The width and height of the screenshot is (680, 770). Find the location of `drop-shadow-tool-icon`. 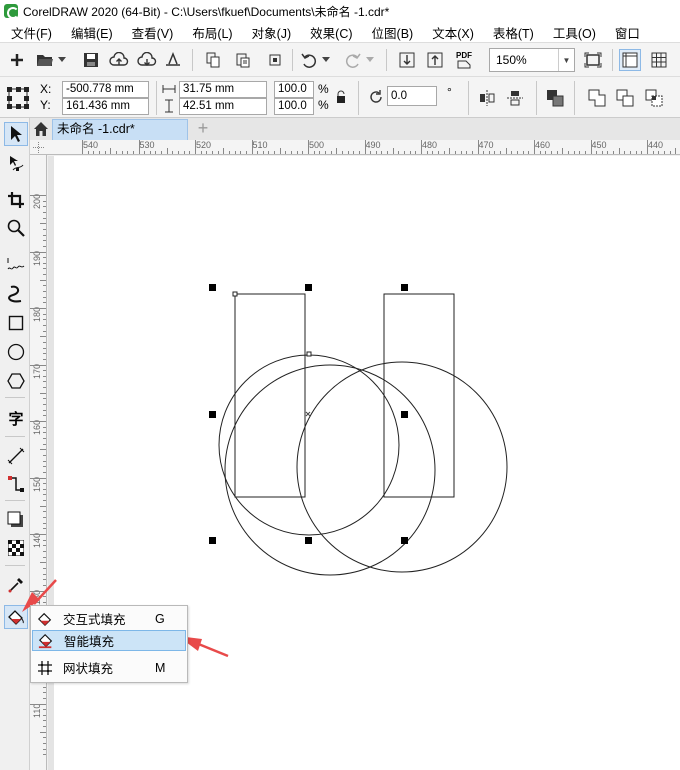

drop-shadow-tool-icon is located at coordinates (16, 520).